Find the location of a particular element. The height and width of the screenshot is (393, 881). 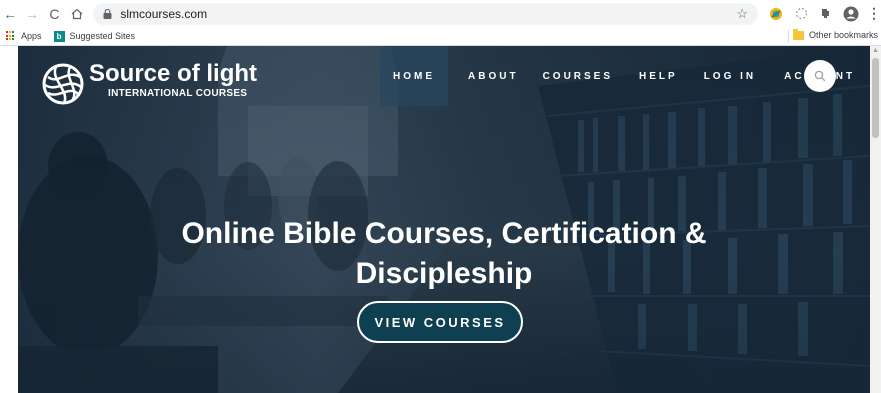

bookmark-suggested-sites: b Suggested Sites is located at coordinates (92, 36).